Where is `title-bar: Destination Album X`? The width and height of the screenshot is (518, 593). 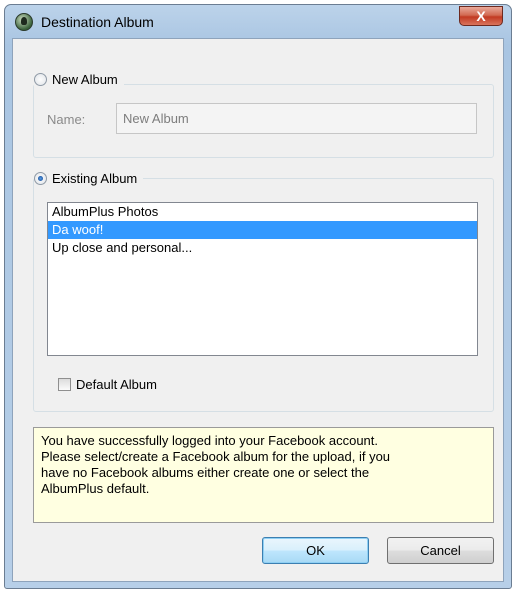 title-bar: Destination Album X is located at coordinates (258, 22).